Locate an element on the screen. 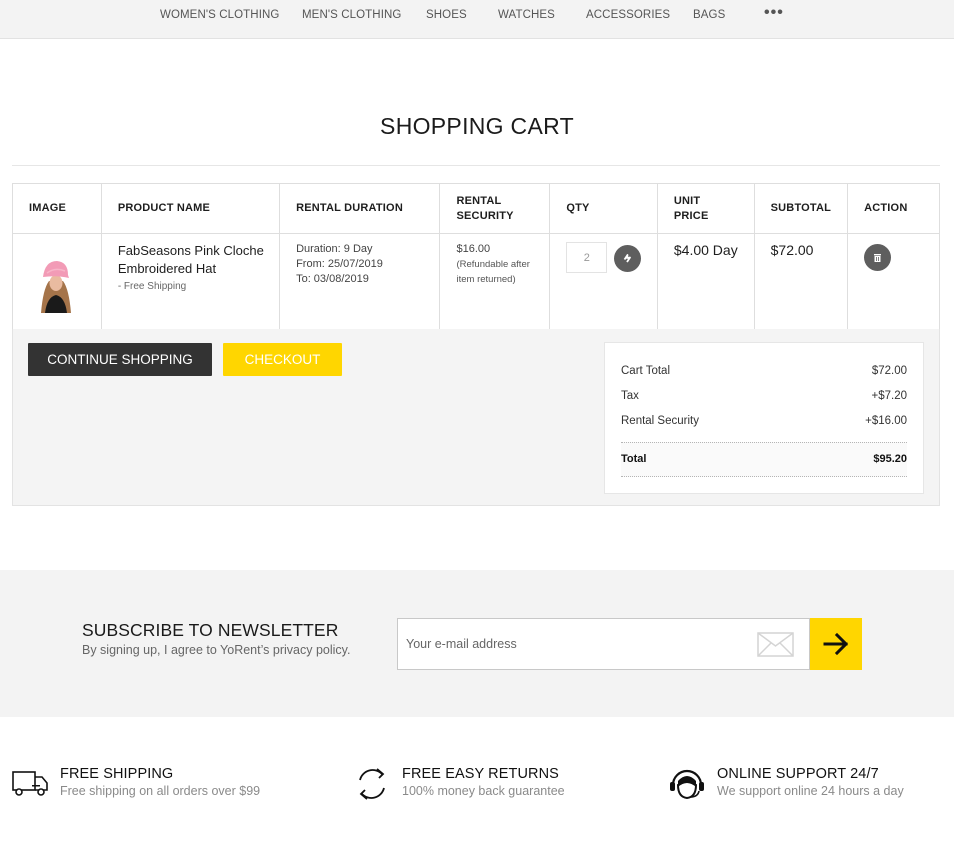 The width and height of the screenshot is (954, 843). nav-item-womens-clothing: WOMEN'S CLOTHING is located at coordinates (219, 15).